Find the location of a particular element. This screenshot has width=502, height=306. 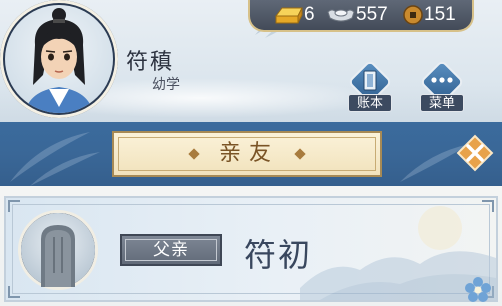

coin-currency: 151 is located at coordinates (429, 15).